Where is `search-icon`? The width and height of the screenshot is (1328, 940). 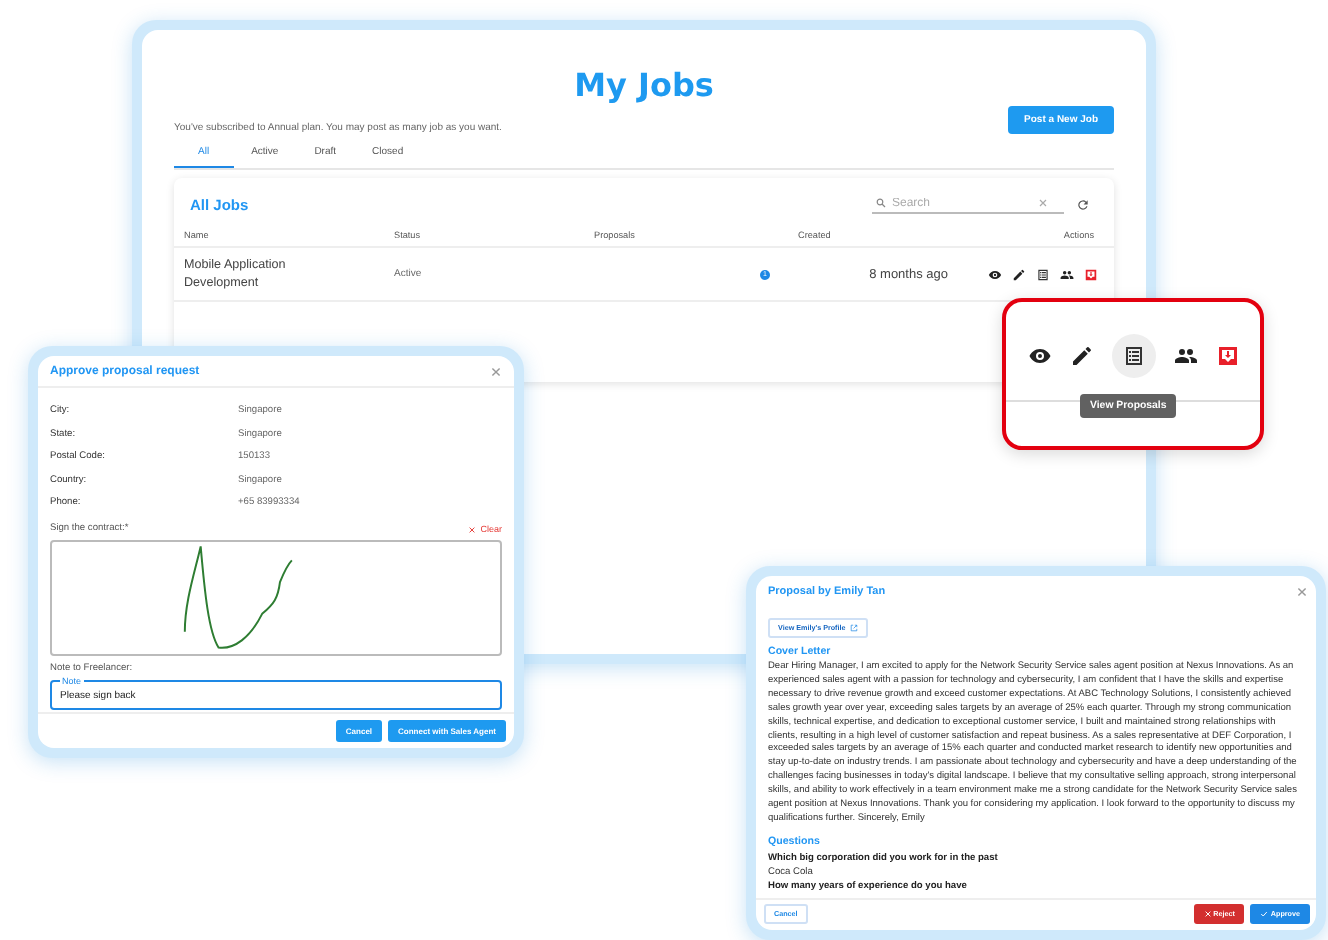 search-icon is located at coordinates (881, 203).